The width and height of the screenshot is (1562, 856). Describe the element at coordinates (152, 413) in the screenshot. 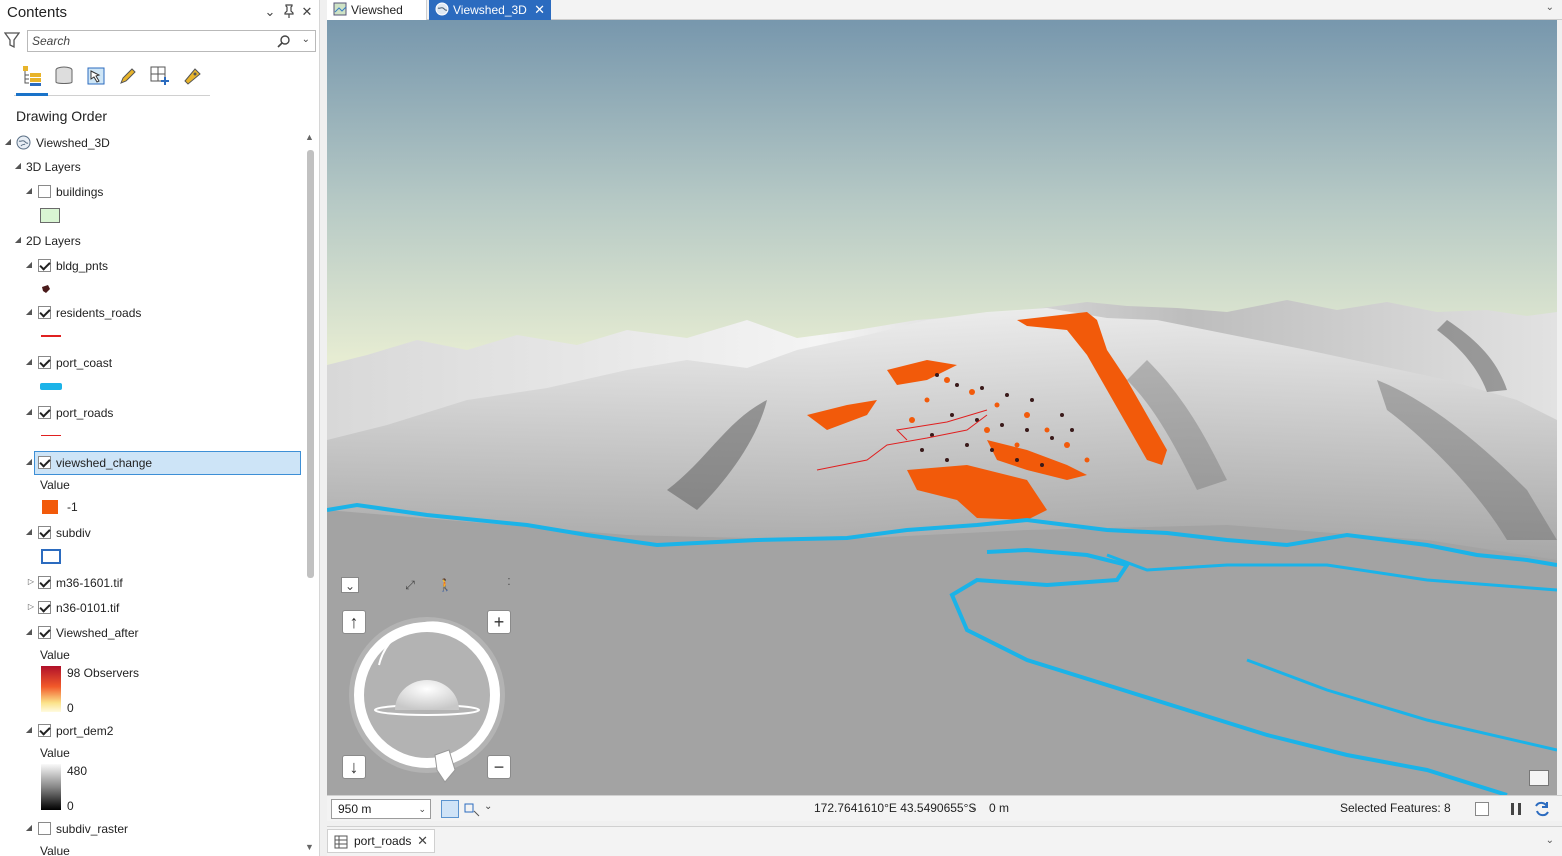

I see `tree-row-port-roads: ◢ port_roads` at that location.